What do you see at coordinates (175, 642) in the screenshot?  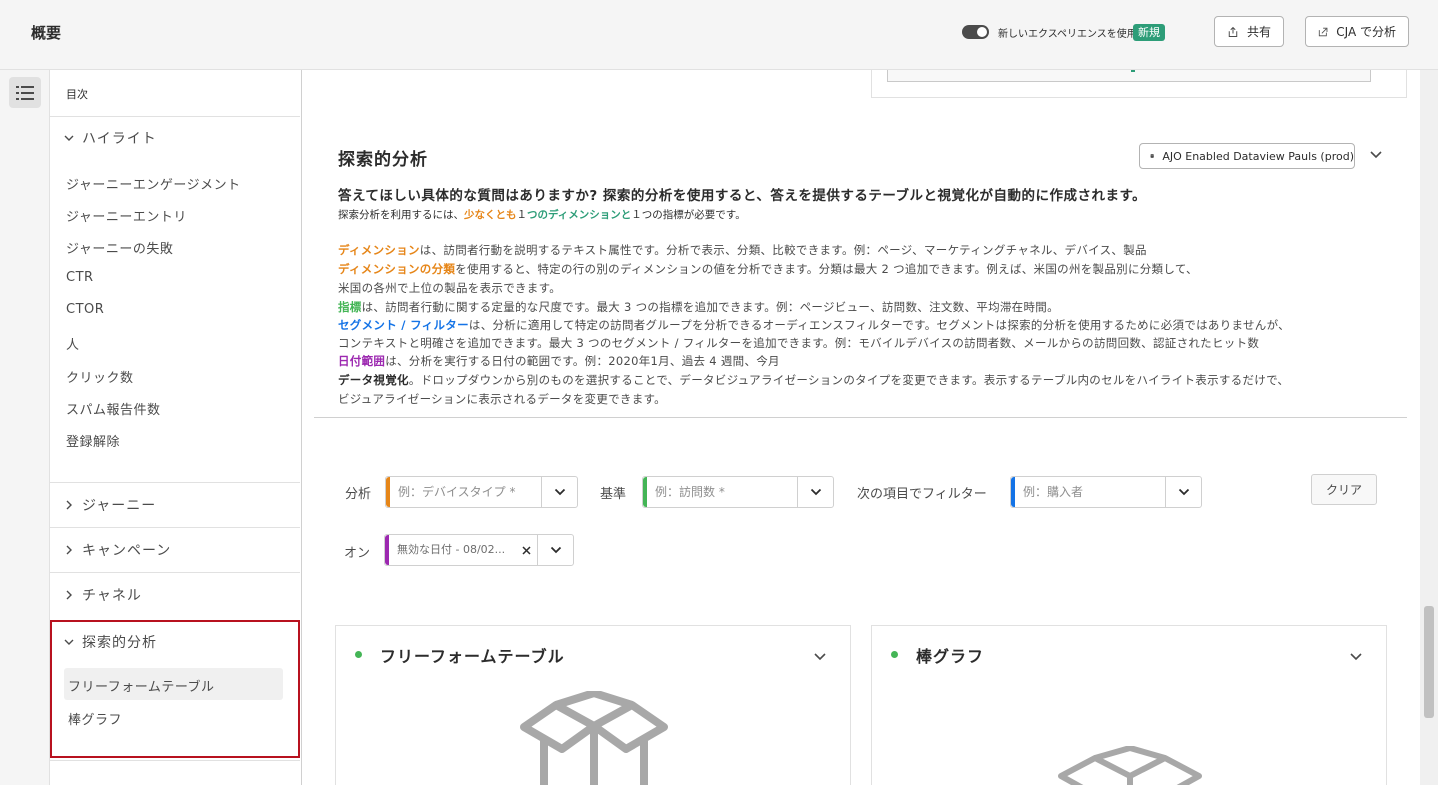 I see `section-exploratory: 探索的分析` at bounding box center [175, 642].